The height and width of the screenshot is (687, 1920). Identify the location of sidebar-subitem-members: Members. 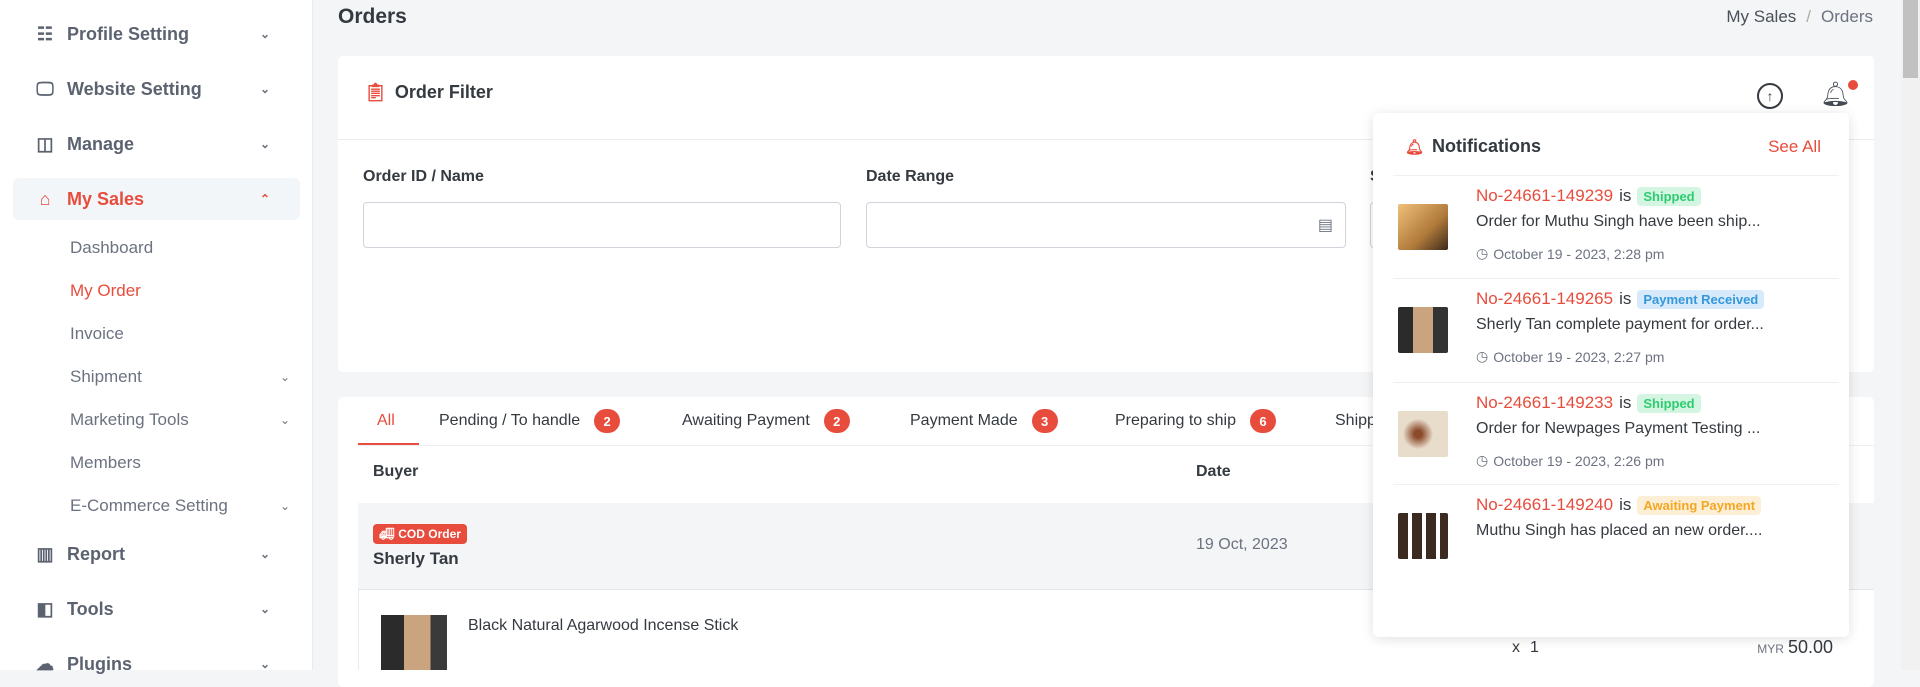
(180, 463).